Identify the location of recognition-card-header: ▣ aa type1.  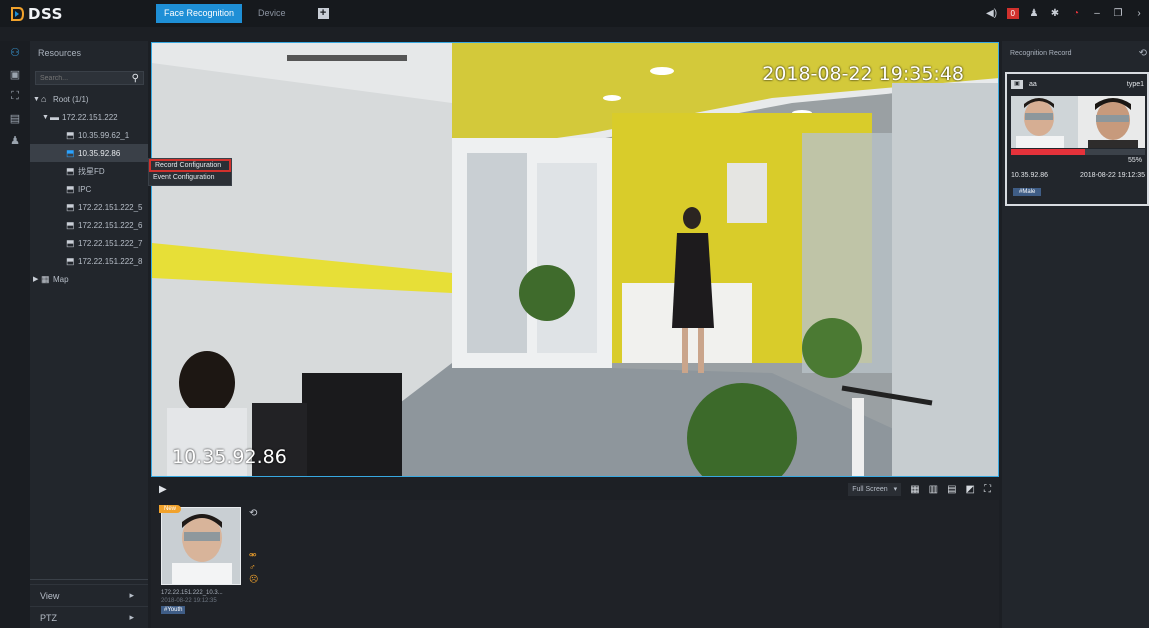
(1077, 84).